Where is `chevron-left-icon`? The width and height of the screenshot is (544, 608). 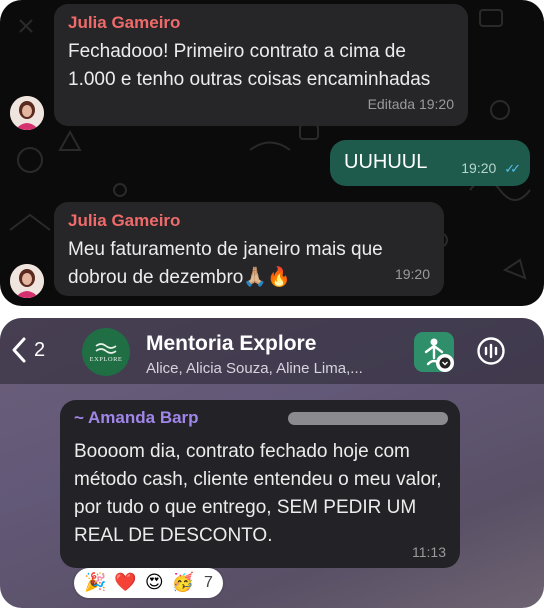
chevron-left-icon is located at coordinates (19, 350).